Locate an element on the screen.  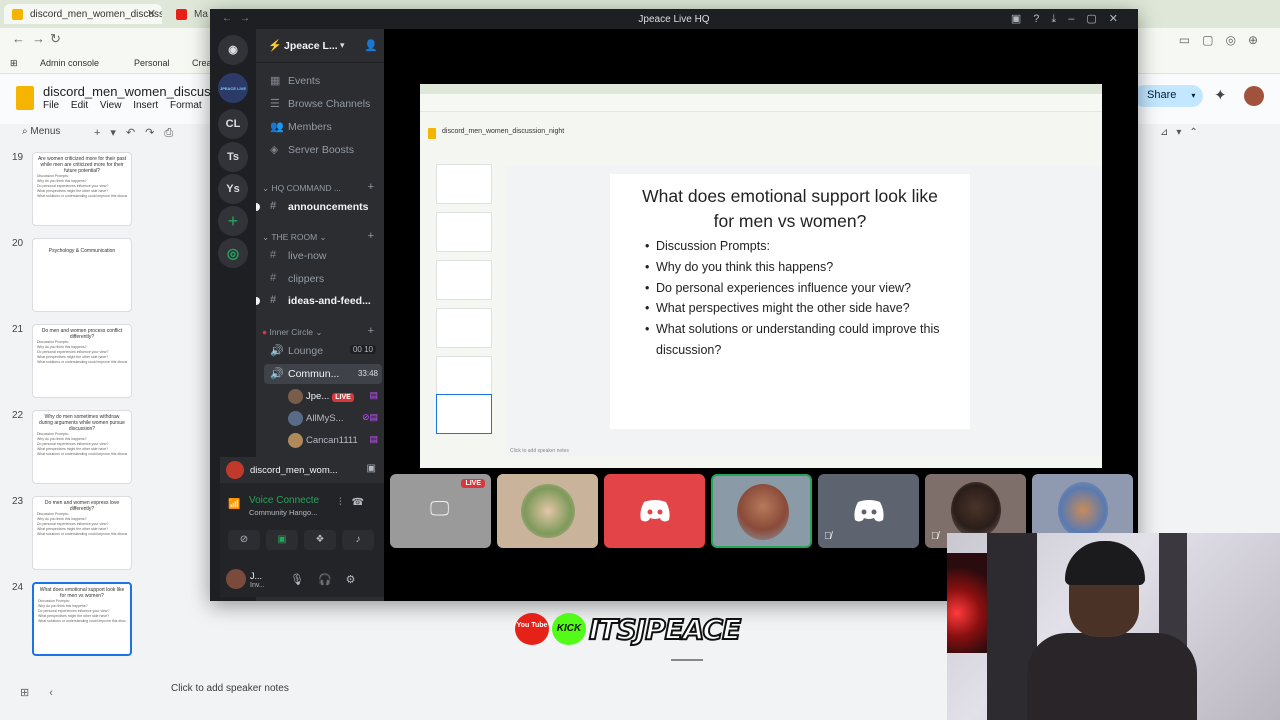
bookmark-crea: Crea is located at coordinates (202, 63).